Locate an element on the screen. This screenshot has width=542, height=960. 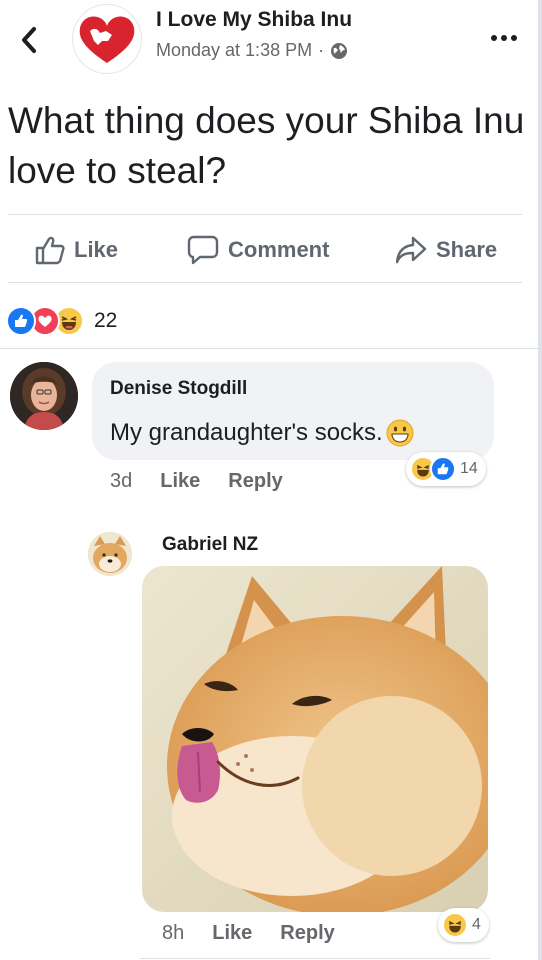
heart-logo-icon is located at coordinates (107, 39).